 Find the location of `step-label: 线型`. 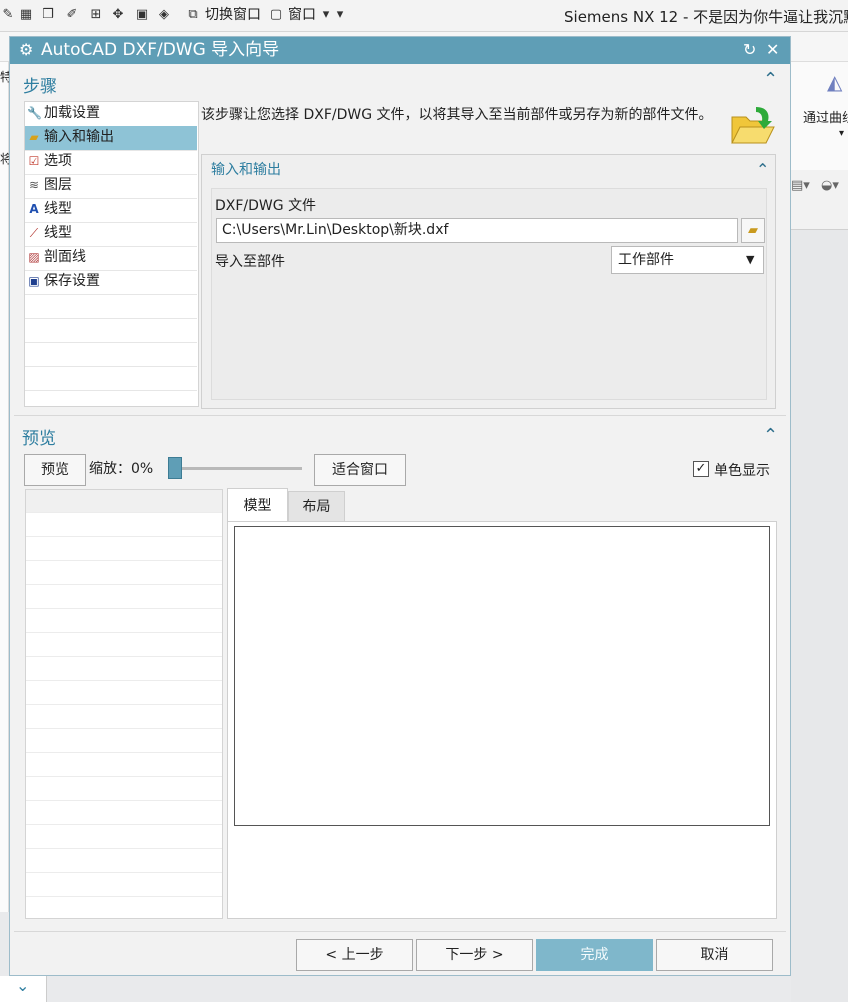

step-label: 线型 is located at coordinates (58, 233).